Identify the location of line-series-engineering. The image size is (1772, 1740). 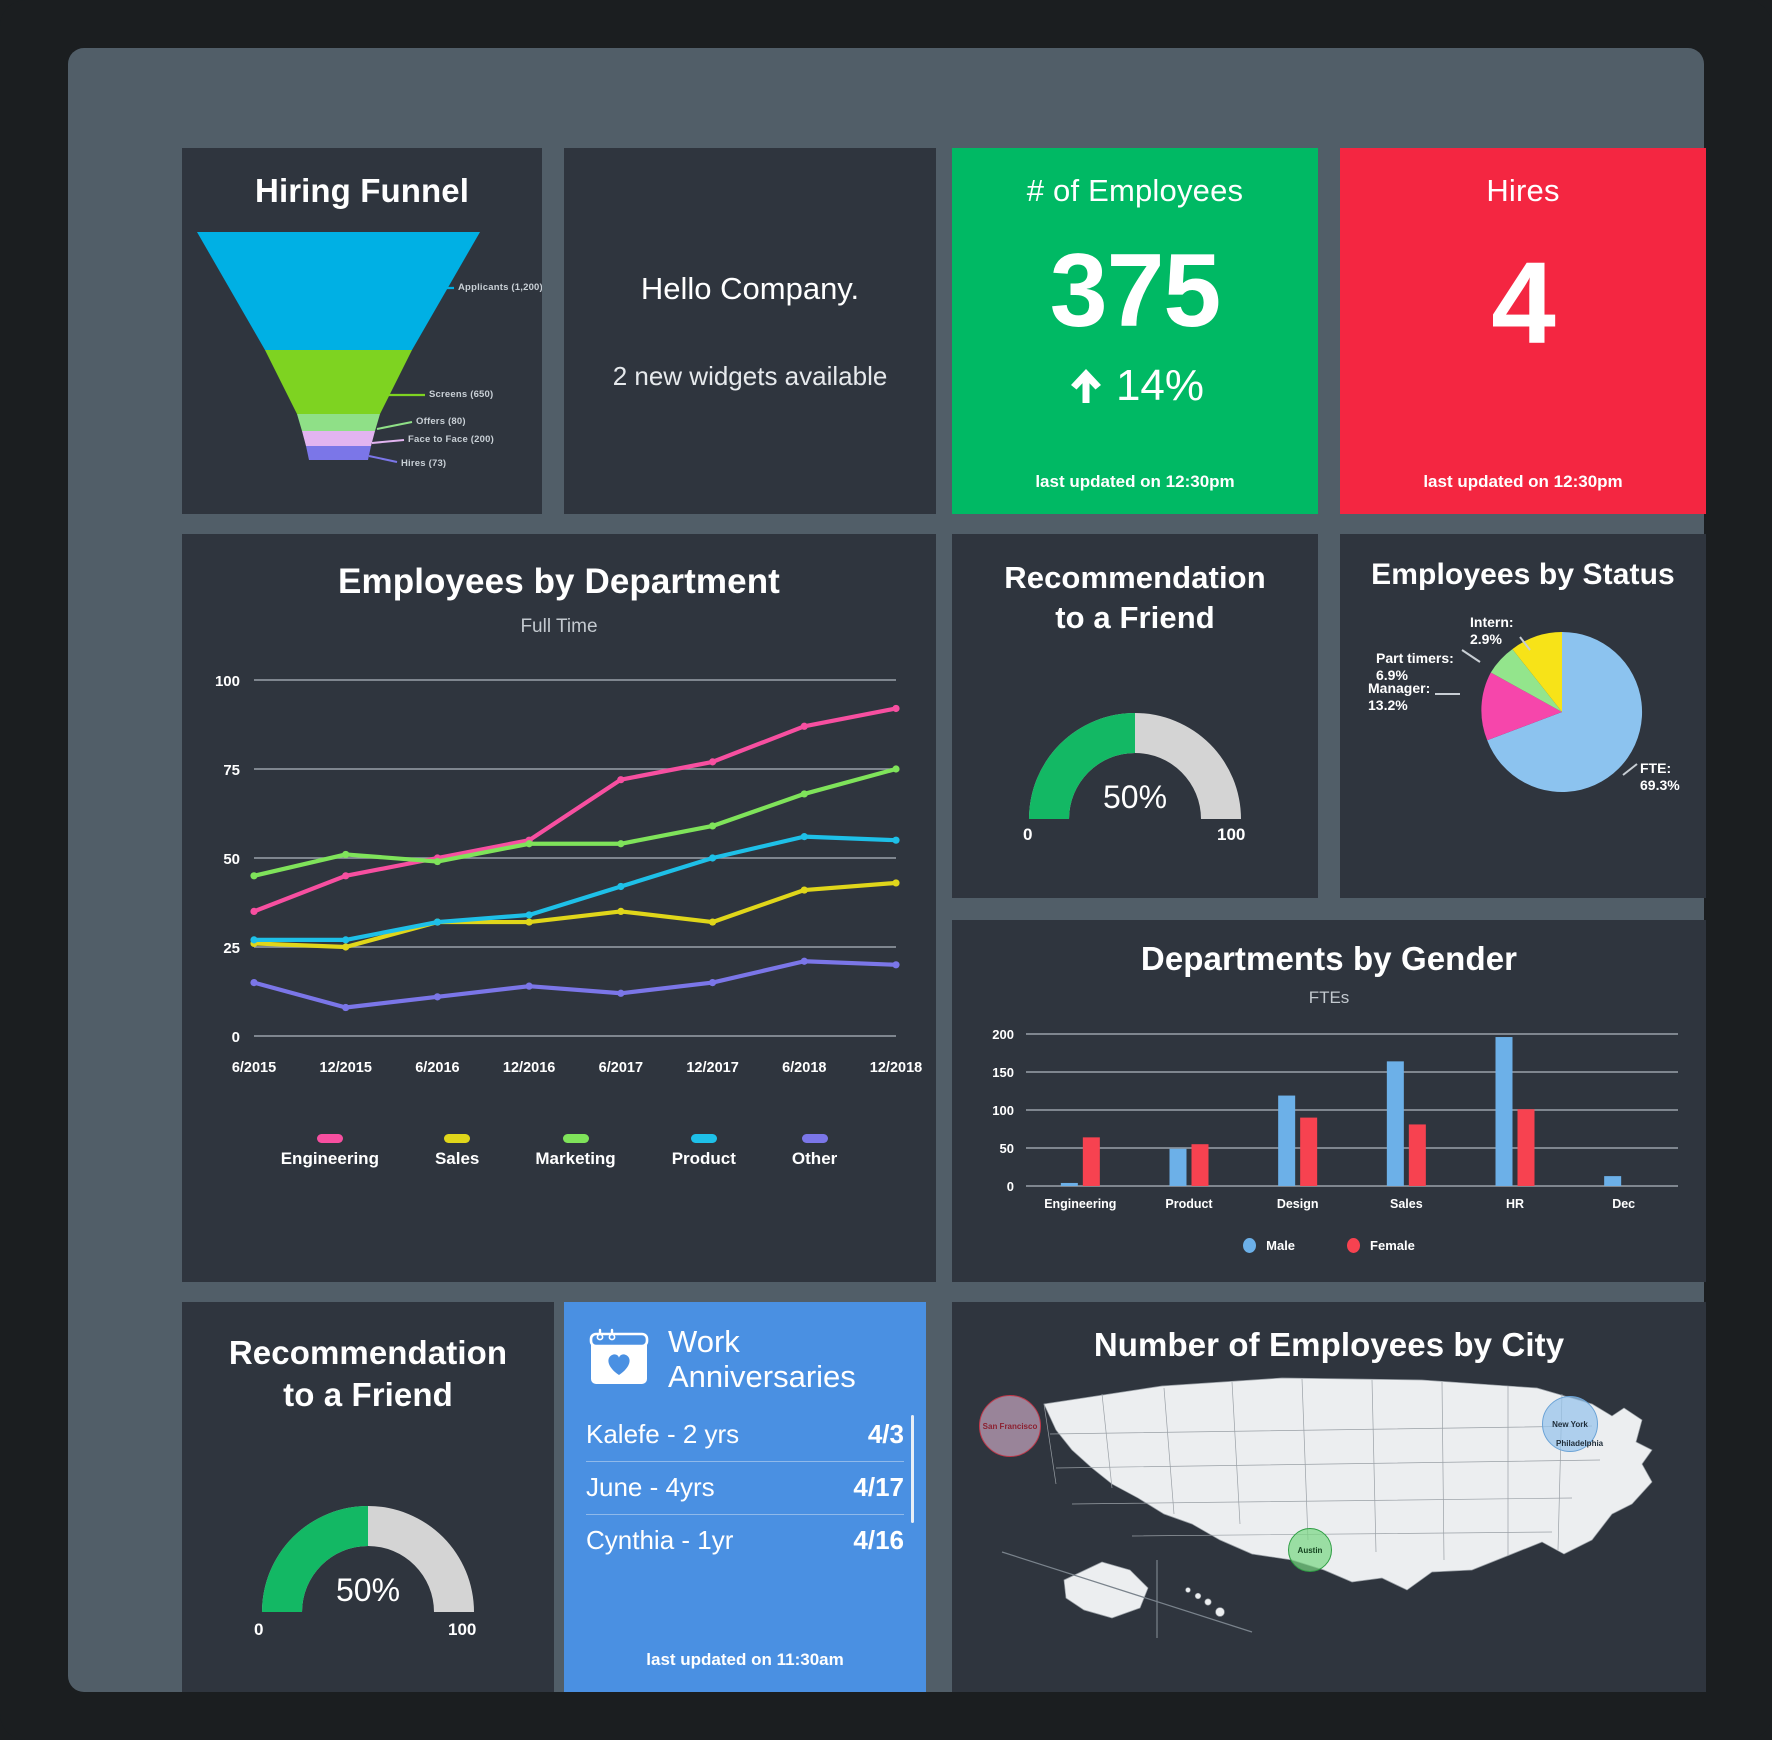
(575, 810).